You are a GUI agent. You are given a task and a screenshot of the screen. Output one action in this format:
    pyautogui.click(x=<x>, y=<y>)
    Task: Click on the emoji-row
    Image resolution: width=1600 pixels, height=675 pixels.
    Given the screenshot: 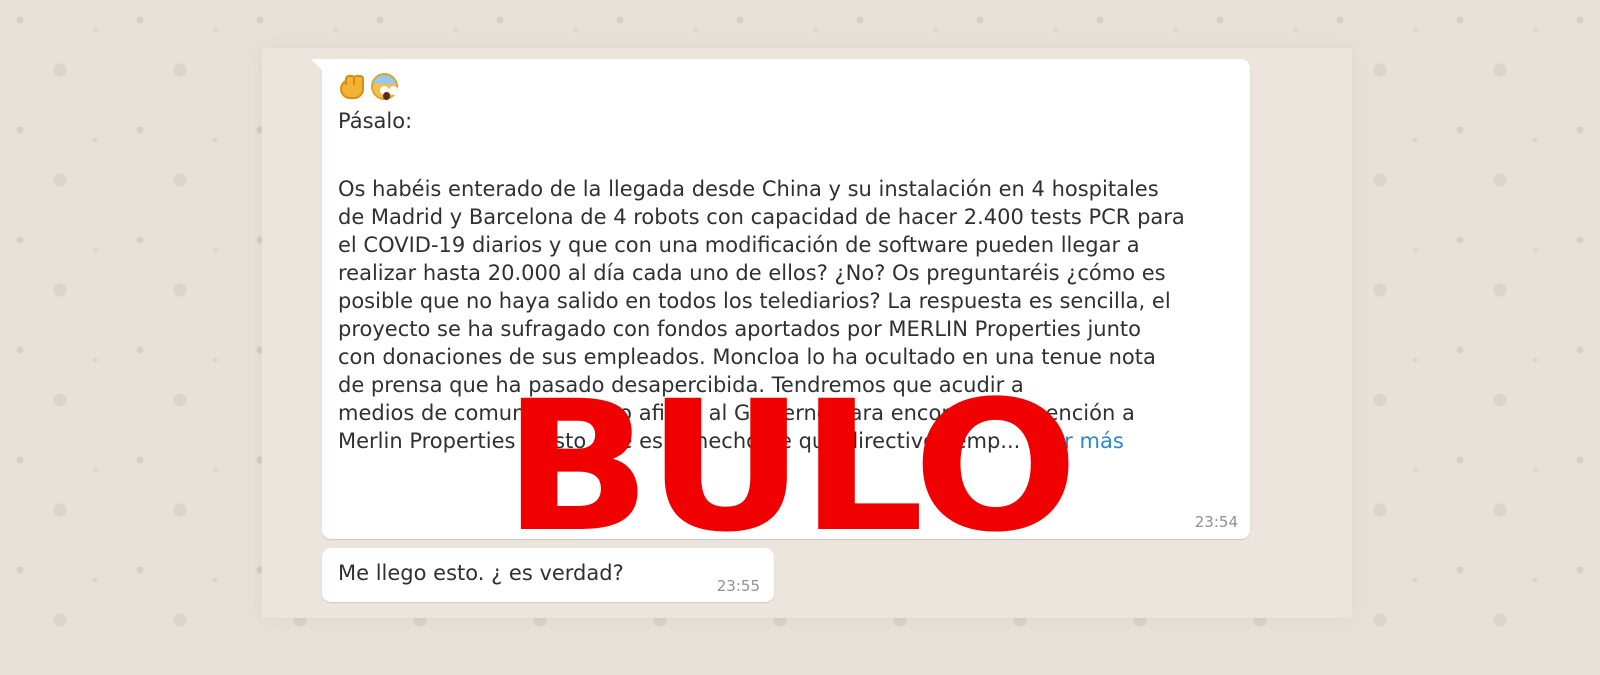 What is the action you would take?
    pyautogui.click(x=368, y=86)
    